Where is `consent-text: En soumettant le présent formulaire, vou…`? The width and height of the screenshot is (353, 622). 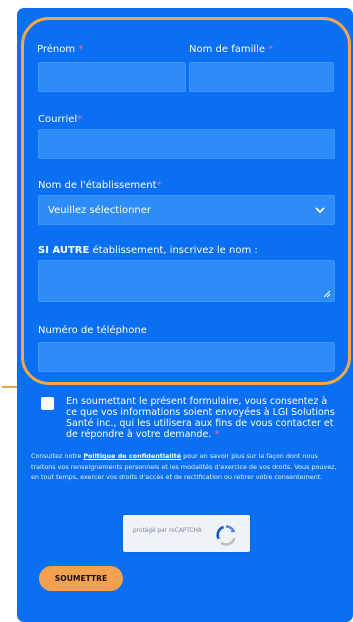 consent-text: En soumettant le présent formulaire, vou… is located at coordinates (202, 418).